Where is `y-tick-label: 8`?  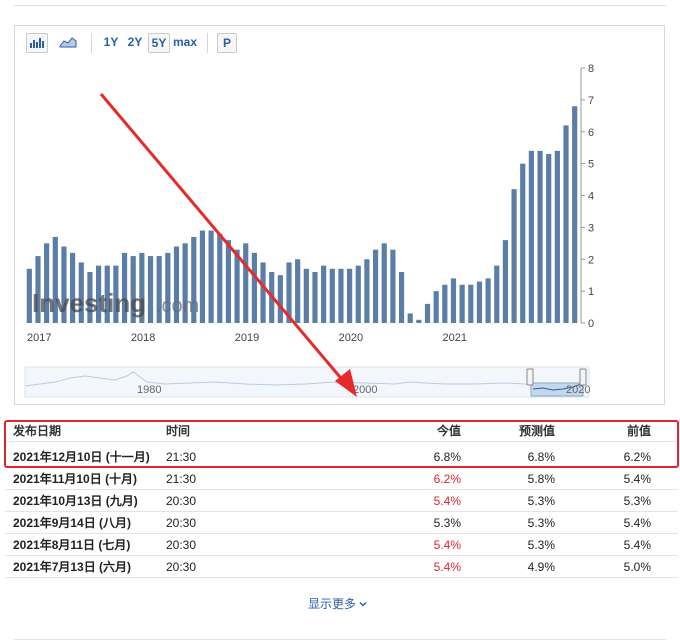
y-tick-label: 8 is located at coordinates (591, 69).